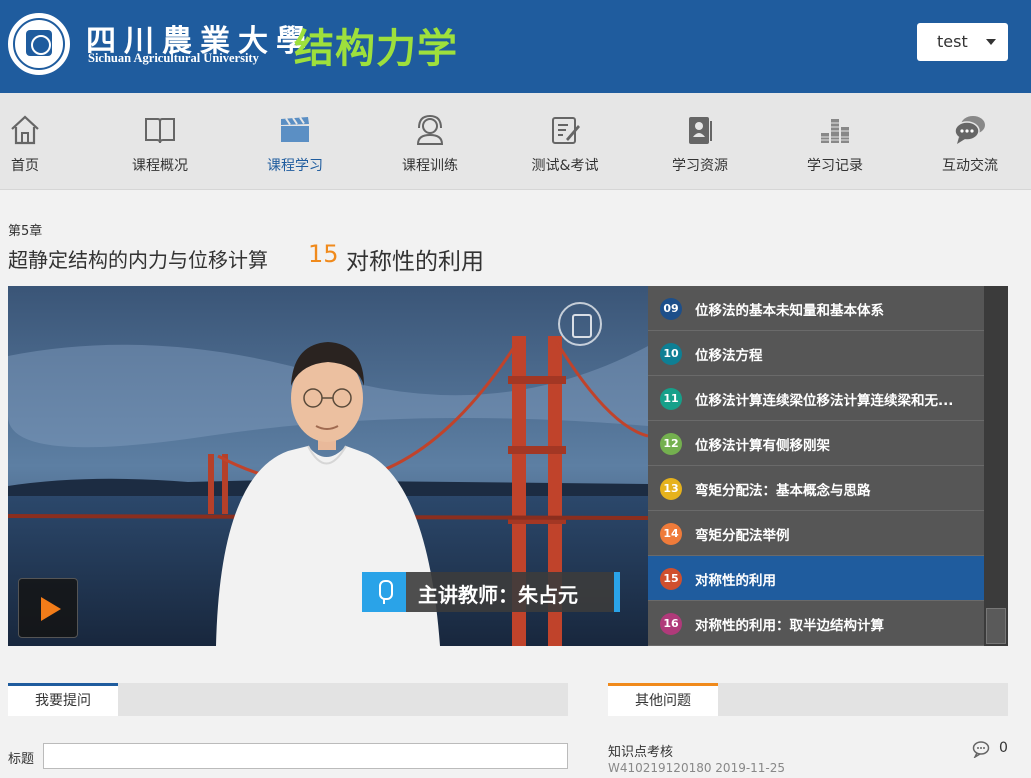 The image size is (1031, 778). I want to click on lesson-number-badge: 15, so click(671, 579).